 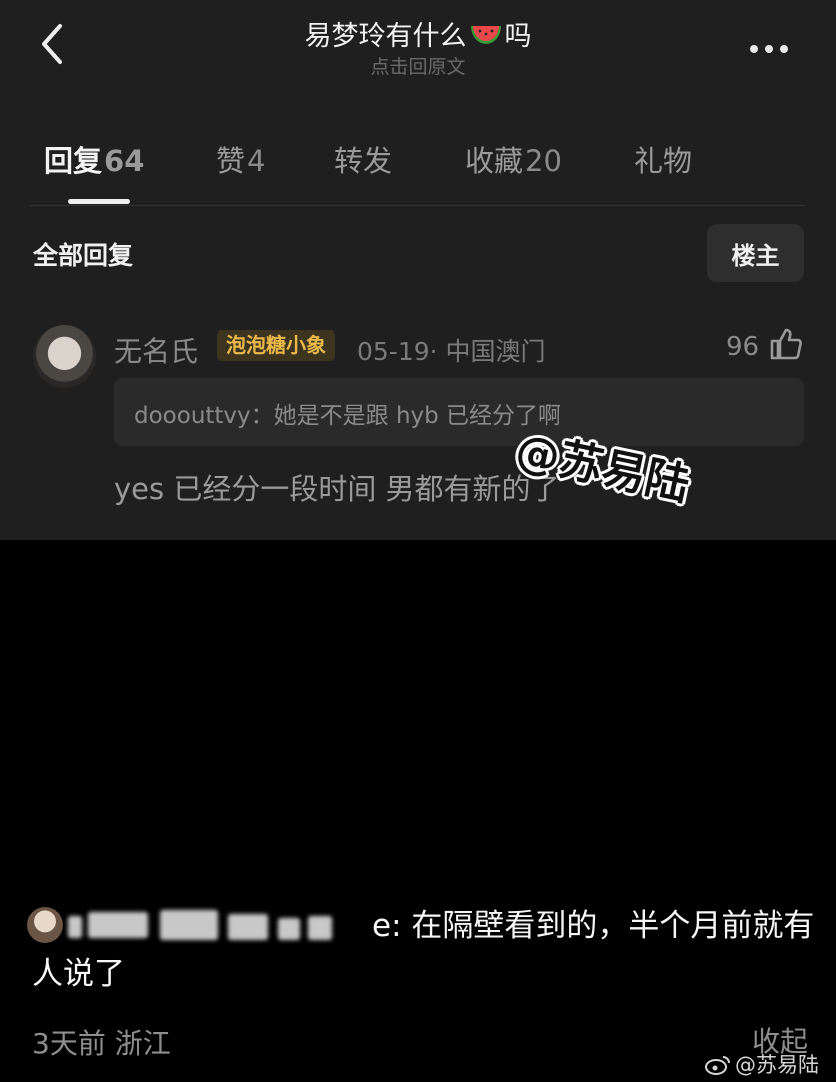 I want to click on title-text-start: 易梦玲有什么, so click(x=385, y=36).